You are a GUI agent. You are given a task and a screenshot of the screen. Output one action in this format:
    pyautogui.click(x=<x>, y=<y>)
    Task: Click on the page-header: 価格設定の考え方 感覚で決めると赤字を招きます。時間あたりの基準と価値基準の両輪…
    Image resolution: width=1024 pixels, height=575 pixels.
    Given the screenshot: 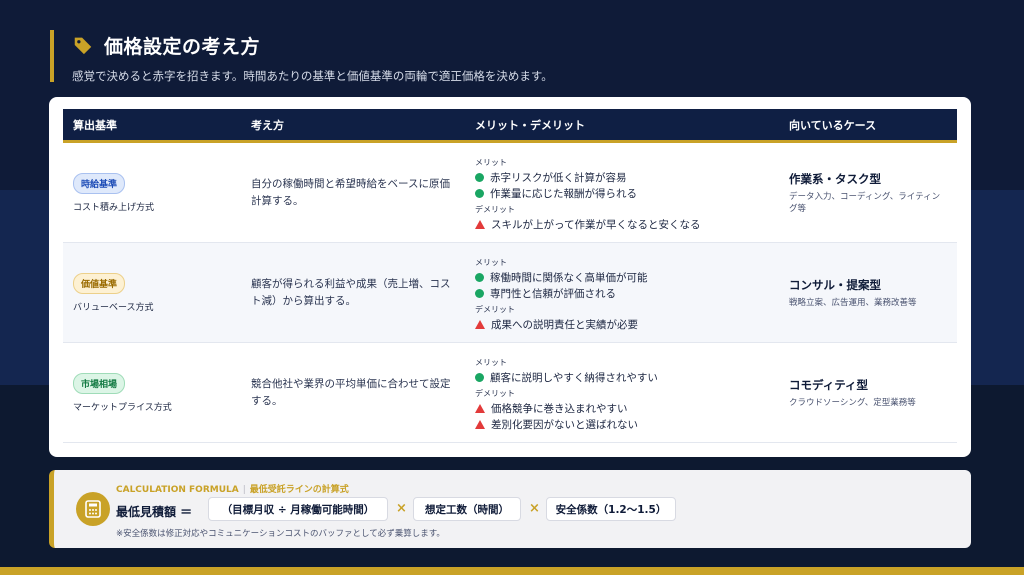 What is the action you would take?
    pyautogui.click(x=301, y=56)
    